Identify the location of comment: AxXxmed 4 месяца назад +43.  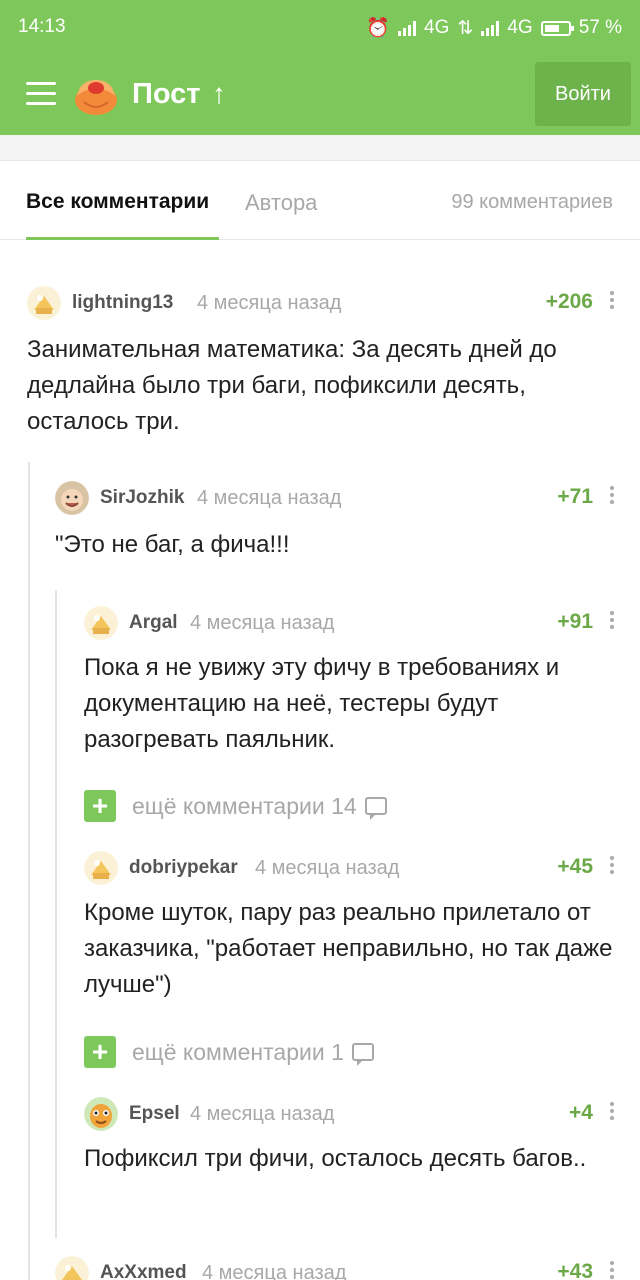
(336, 1268).